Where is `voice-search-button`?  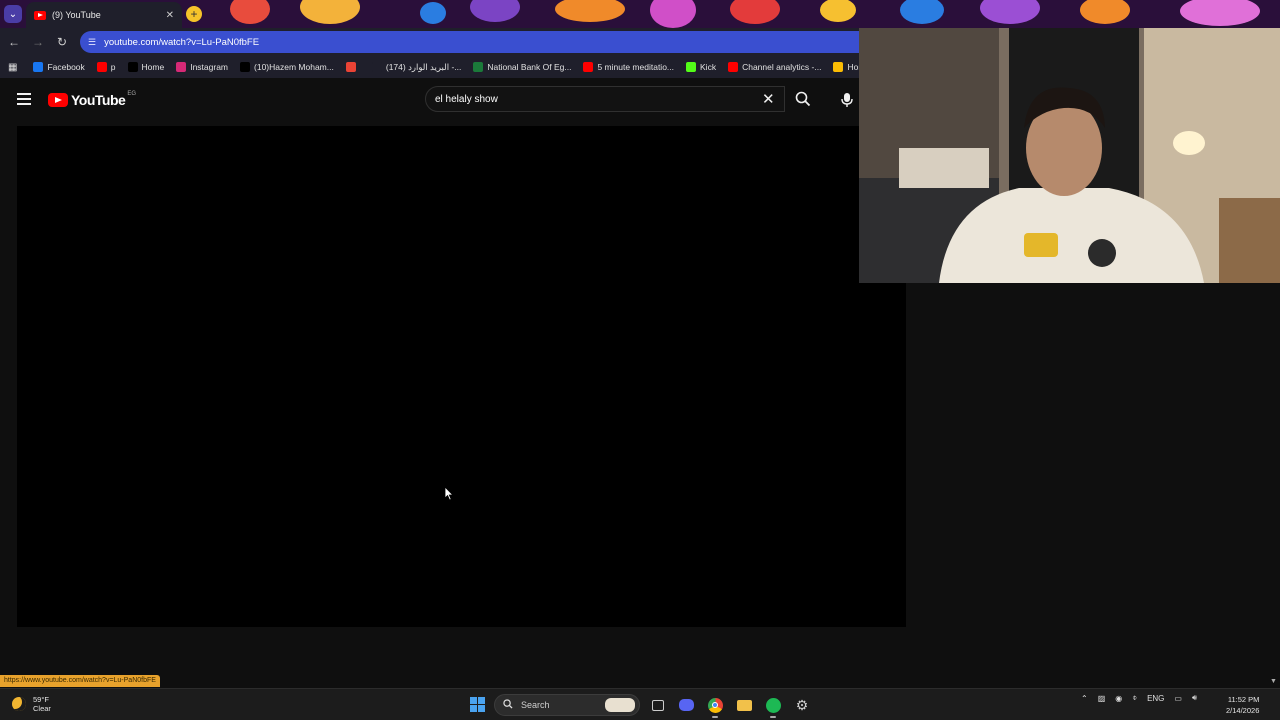
voice-search-button is located at coordinates (847, 100).